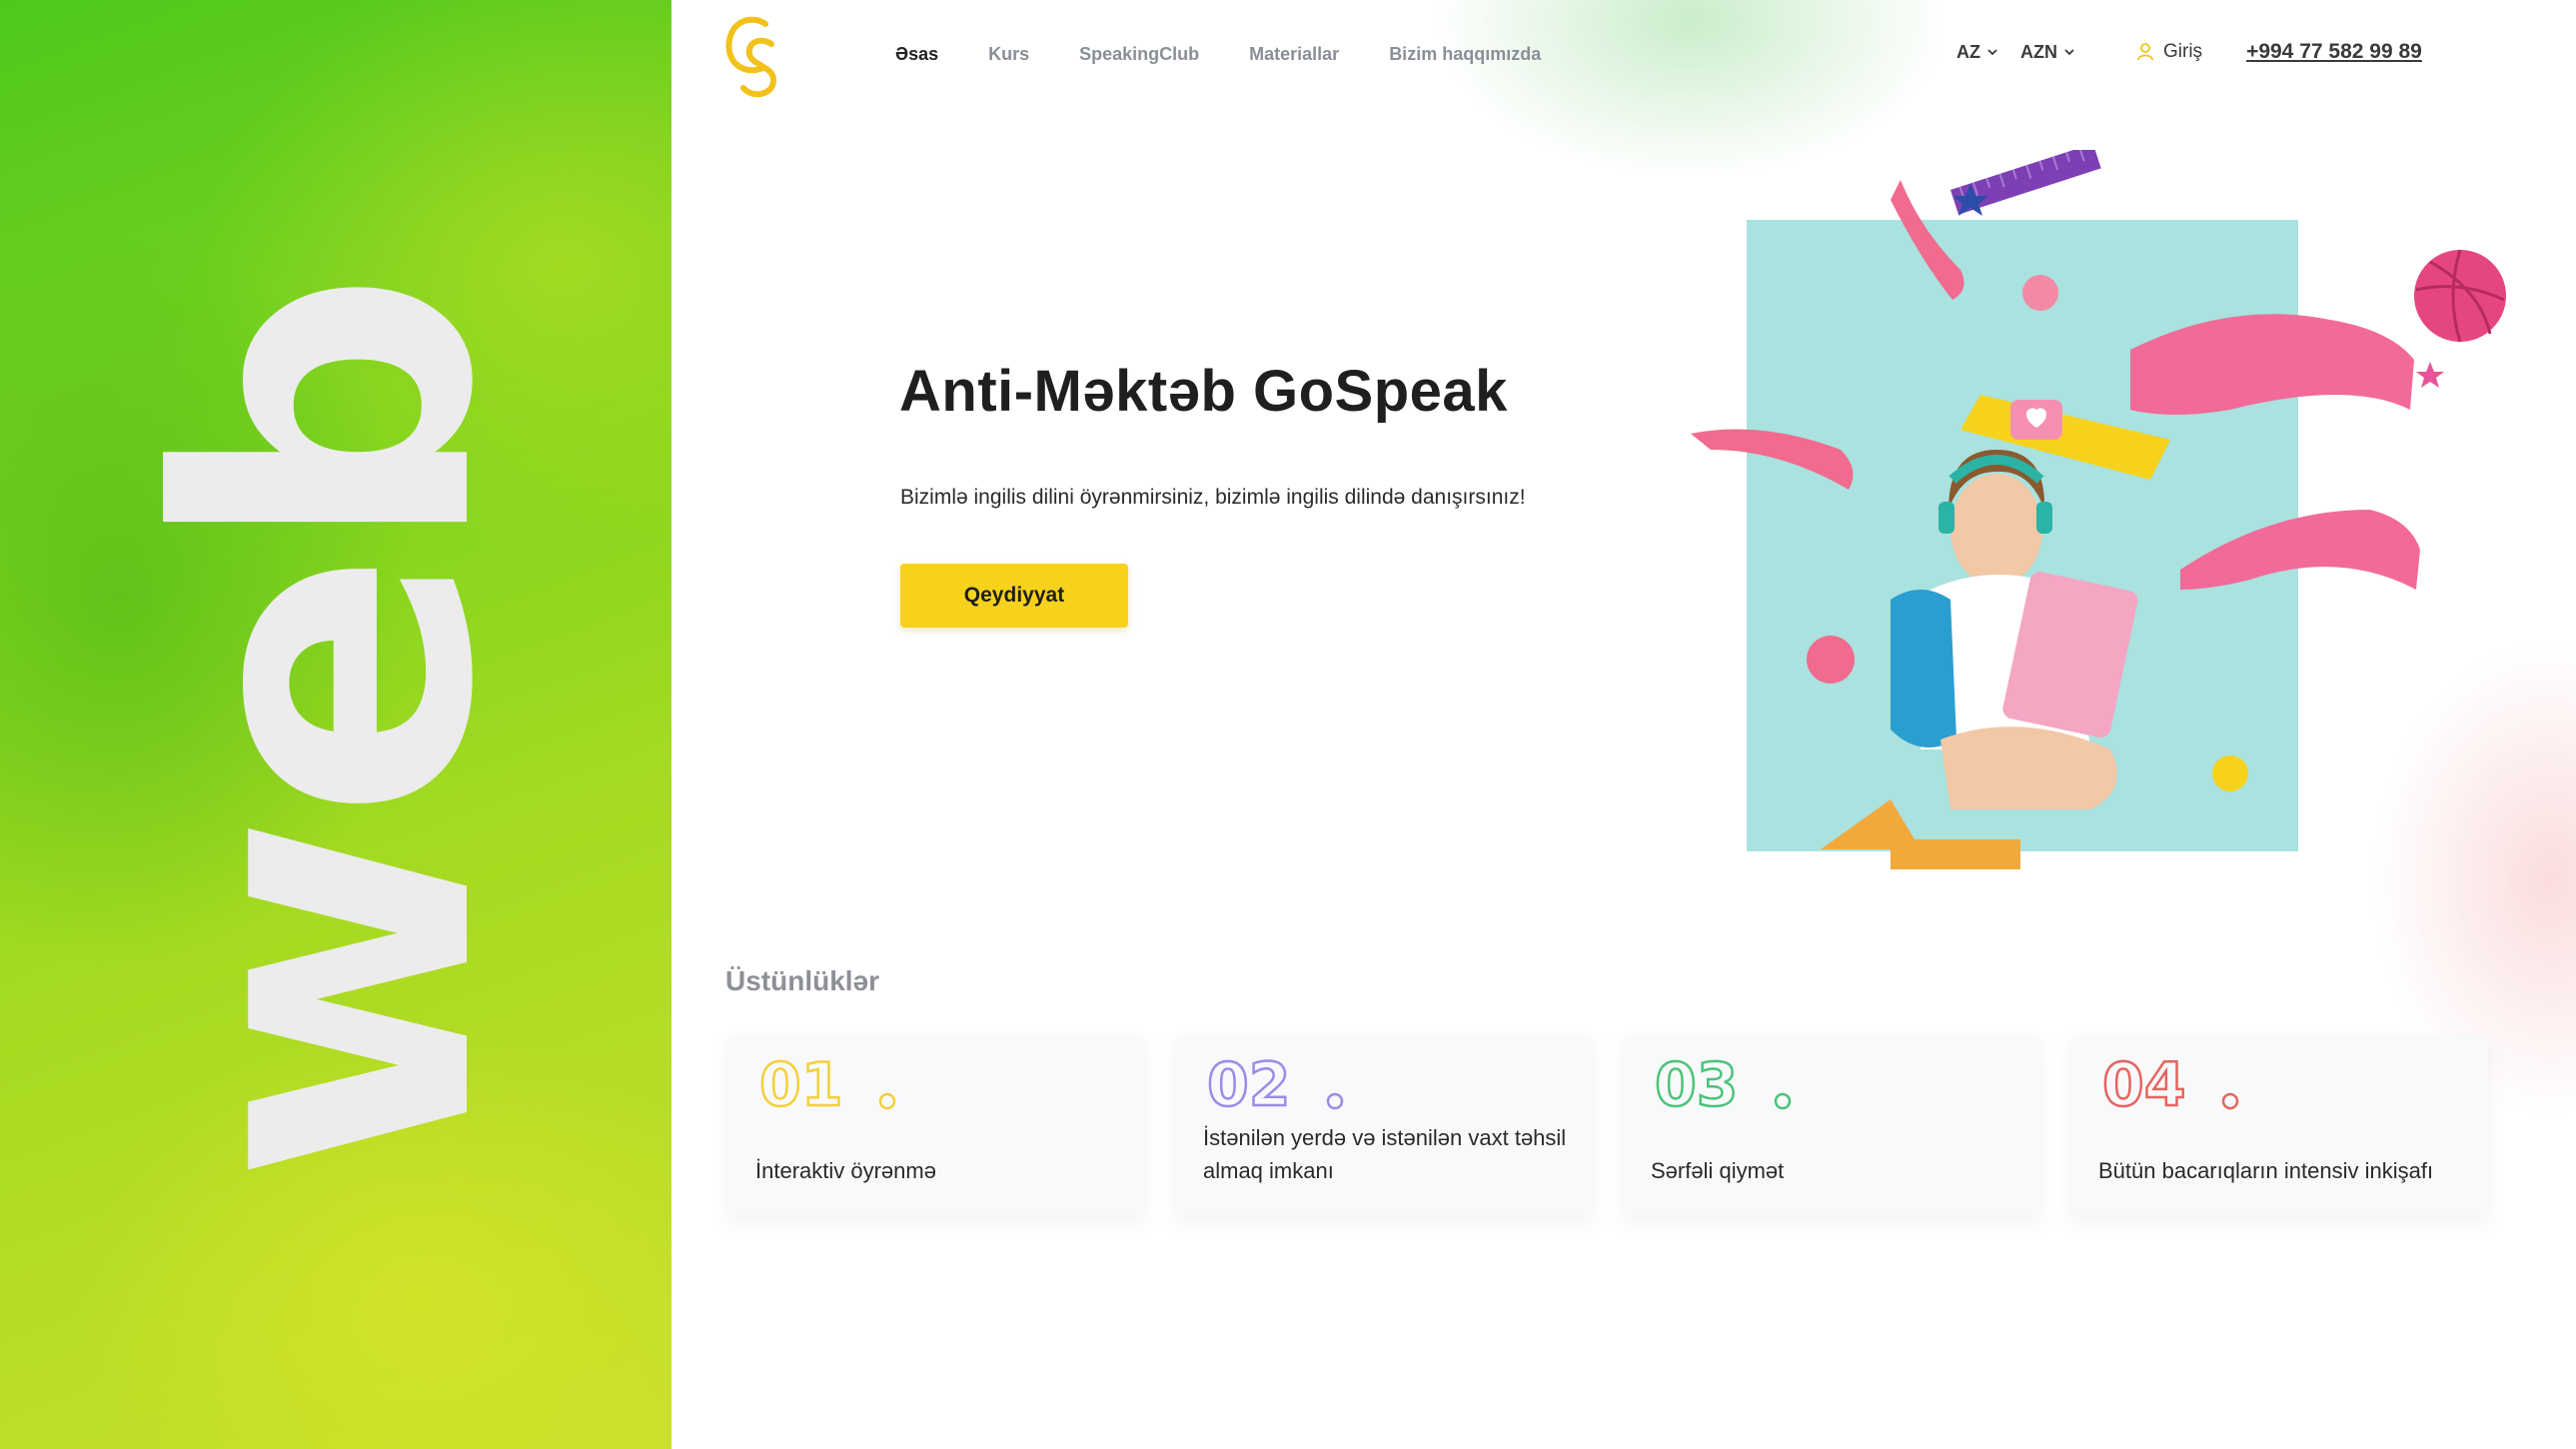 The width and height of the screenshot is (2576, 1449). I want to click on header-actions: AZ AZN Giriş +994 77 582 99 89, so click(2189, 52).